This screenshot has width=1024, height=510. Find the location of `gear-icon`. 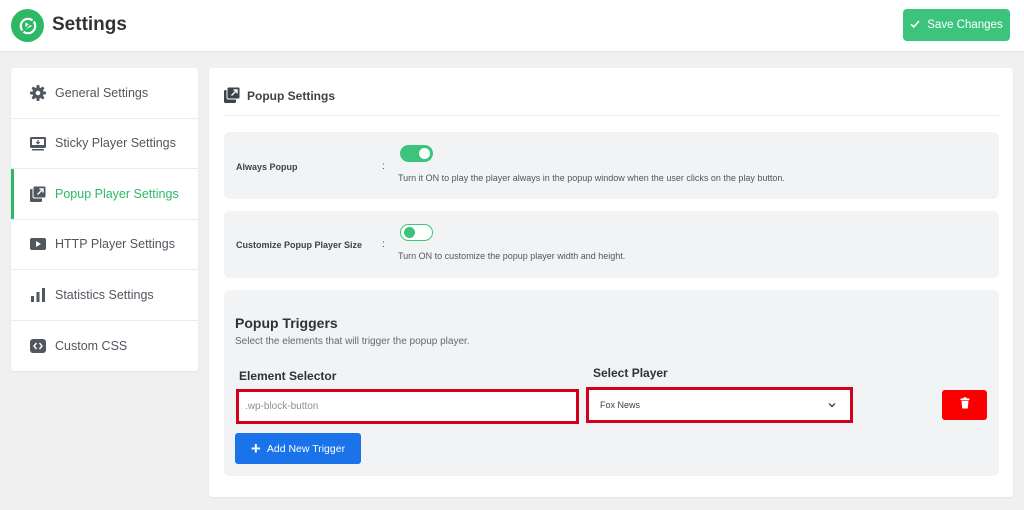

gear-icon is located at coordinates (38, 93).